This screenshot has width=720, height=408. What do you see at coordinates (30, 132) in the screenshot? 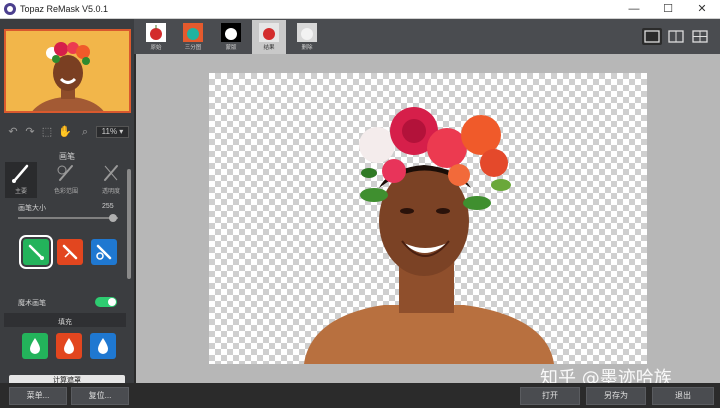
I see `redo-icon: ↷` at bounding box center [30, 132].